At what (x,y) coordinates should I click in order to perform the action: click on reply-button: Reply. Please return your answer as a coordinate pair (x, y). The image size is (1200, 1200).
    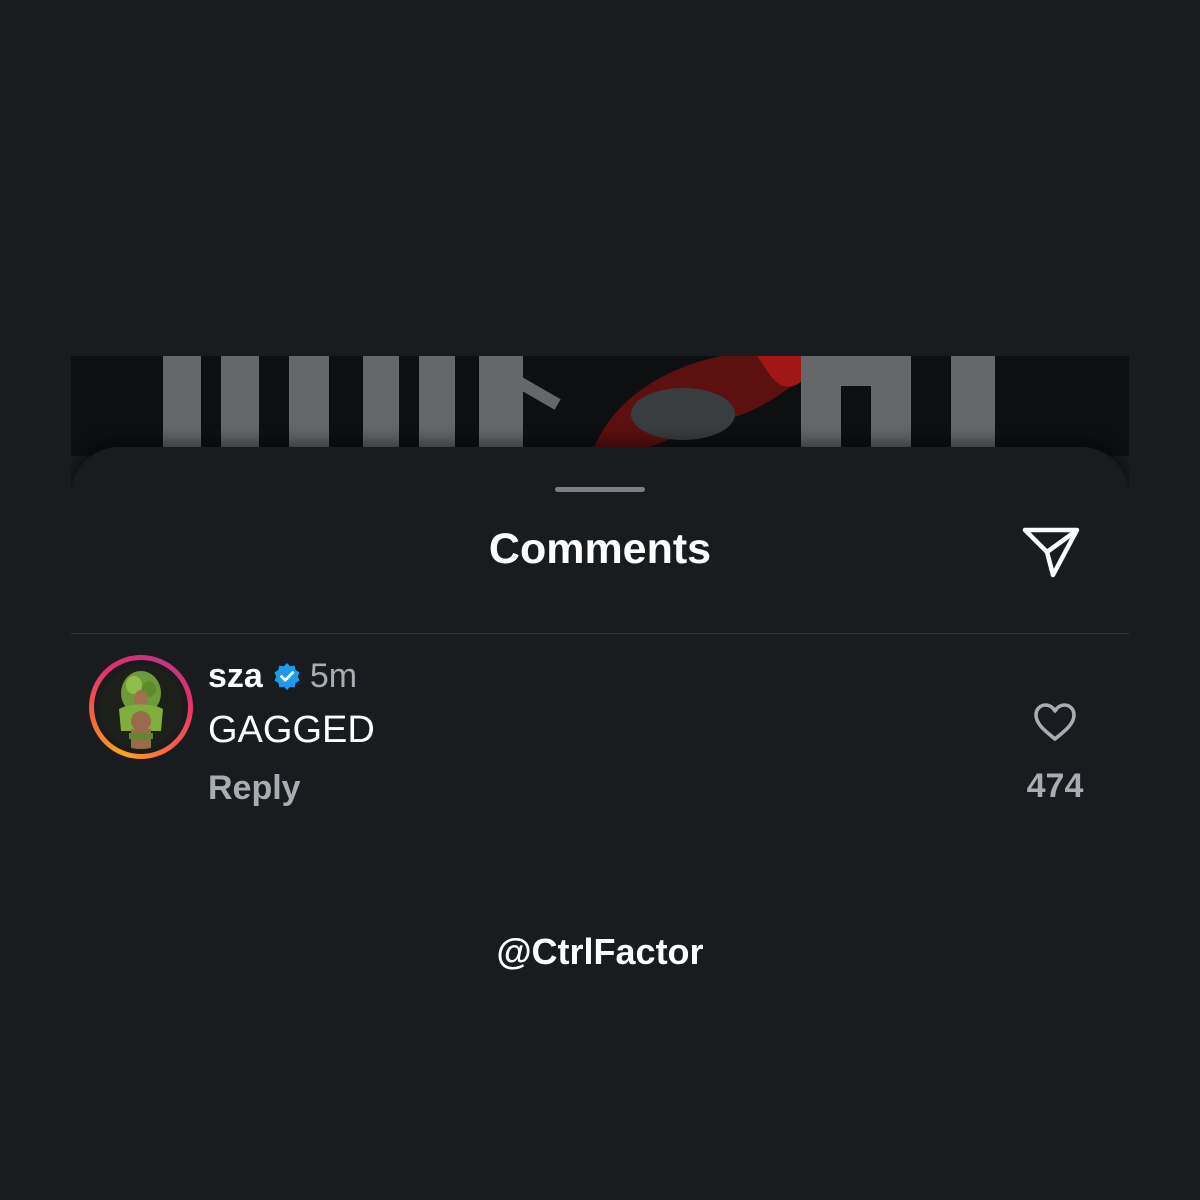
    Looking at the image, I should click on (254, 788).